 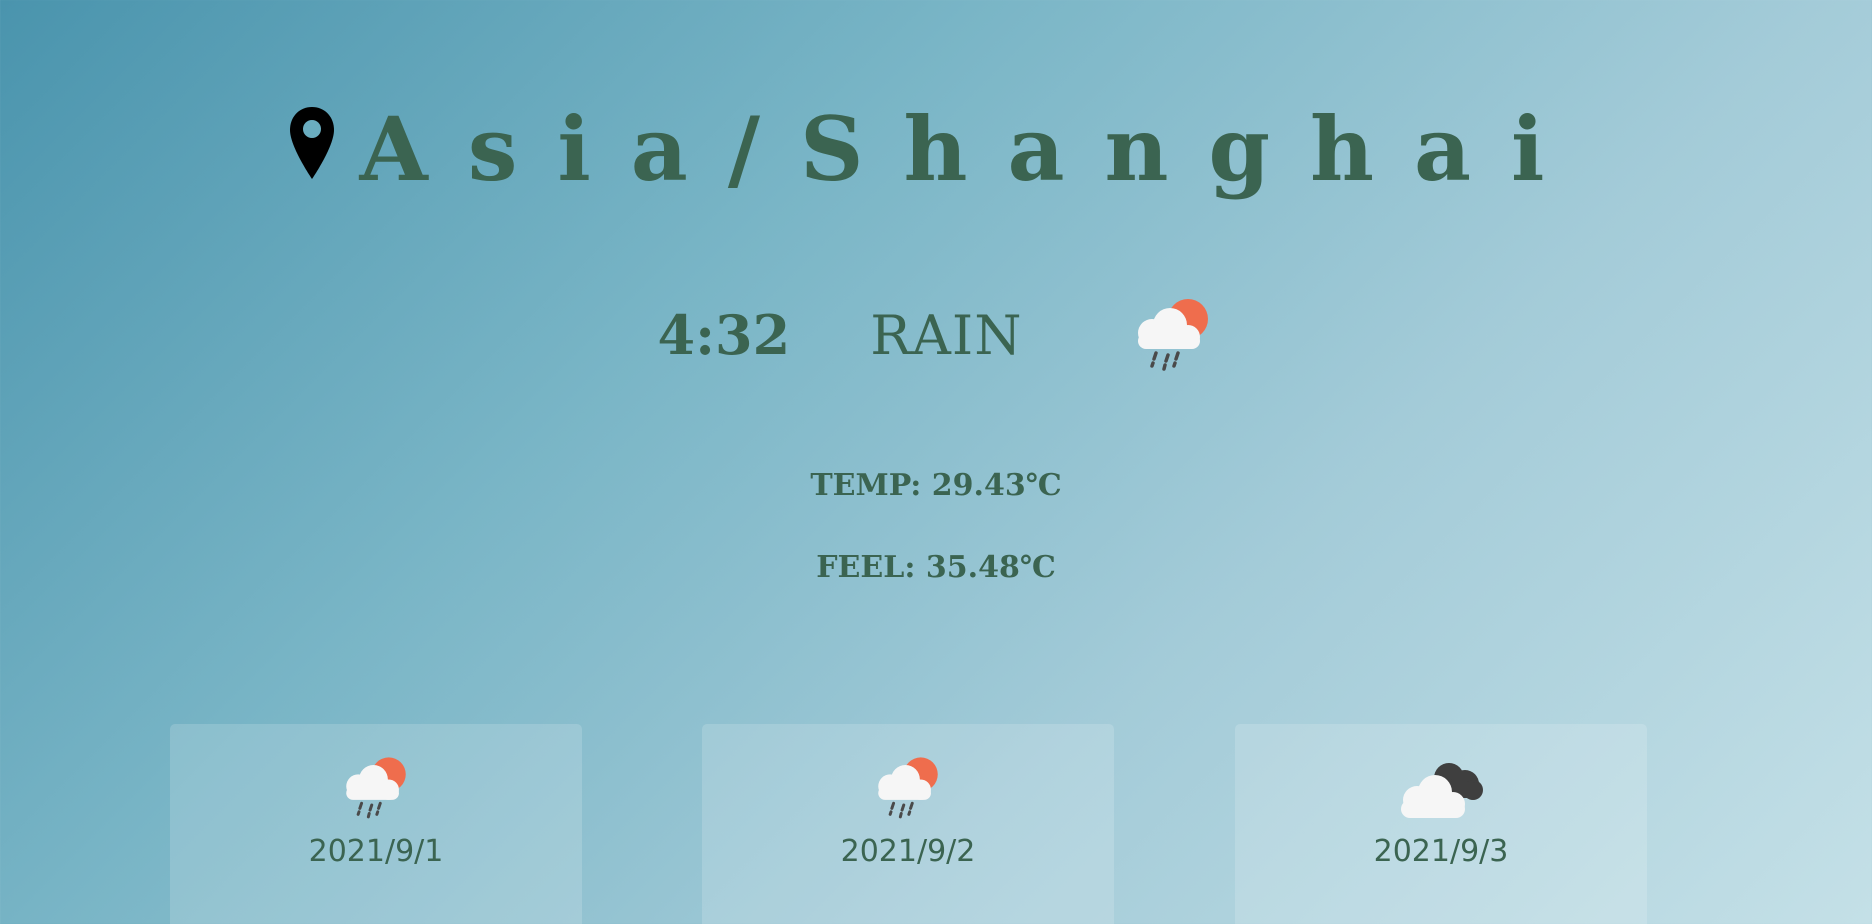 What do you see at coordinates (908, 851) in the screenshot?
I see `forecast-date: 2021/9/2` at bounding box center [908, 851].